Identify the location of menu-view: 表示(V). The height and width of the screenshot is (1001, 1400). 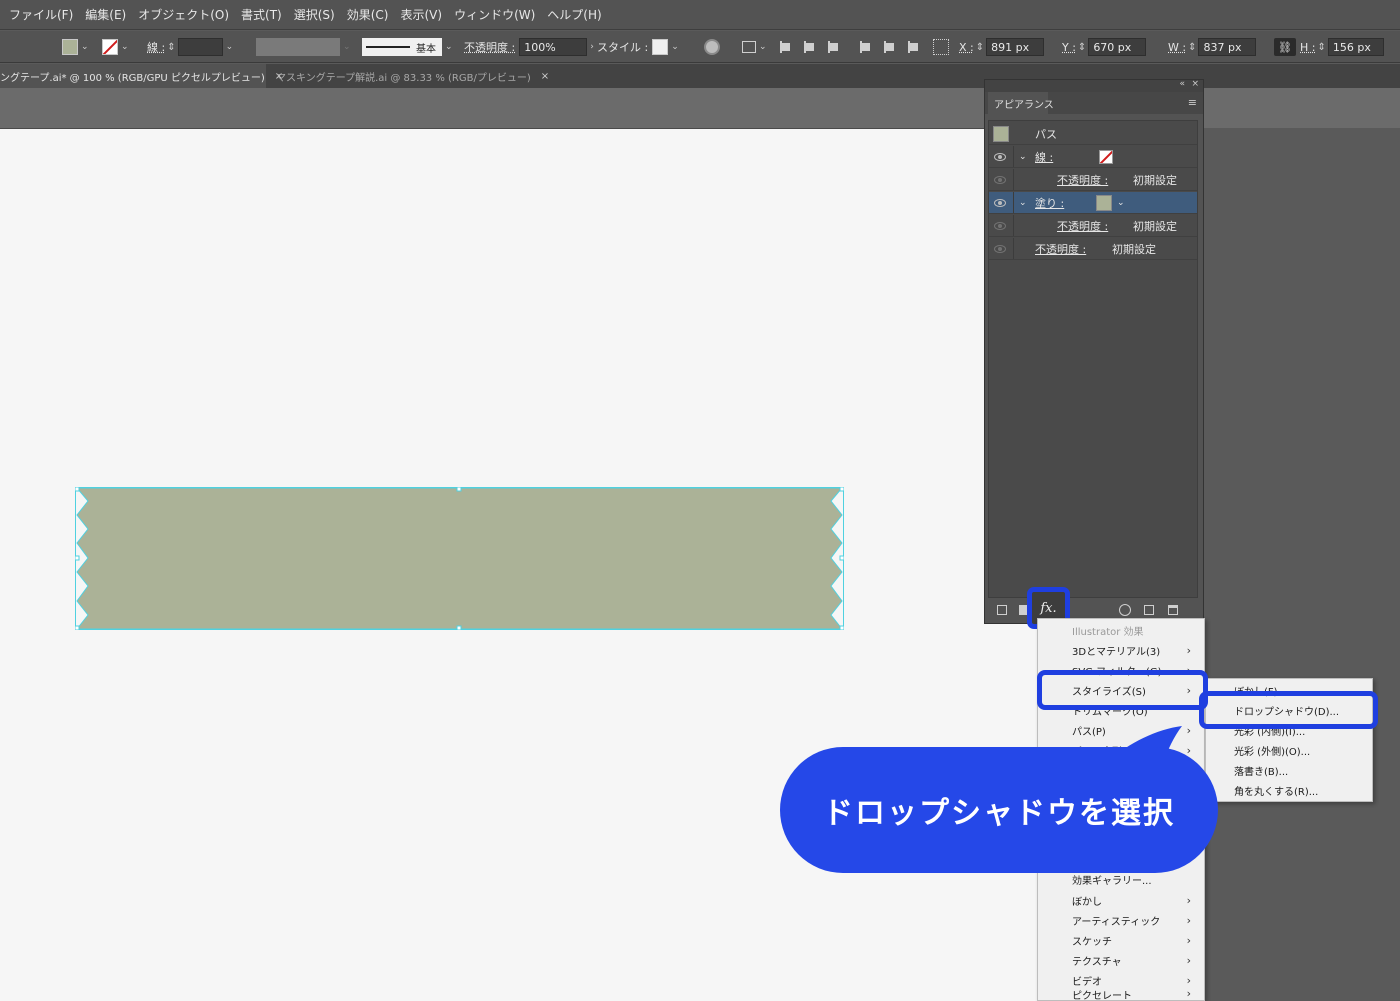
(421, 14).